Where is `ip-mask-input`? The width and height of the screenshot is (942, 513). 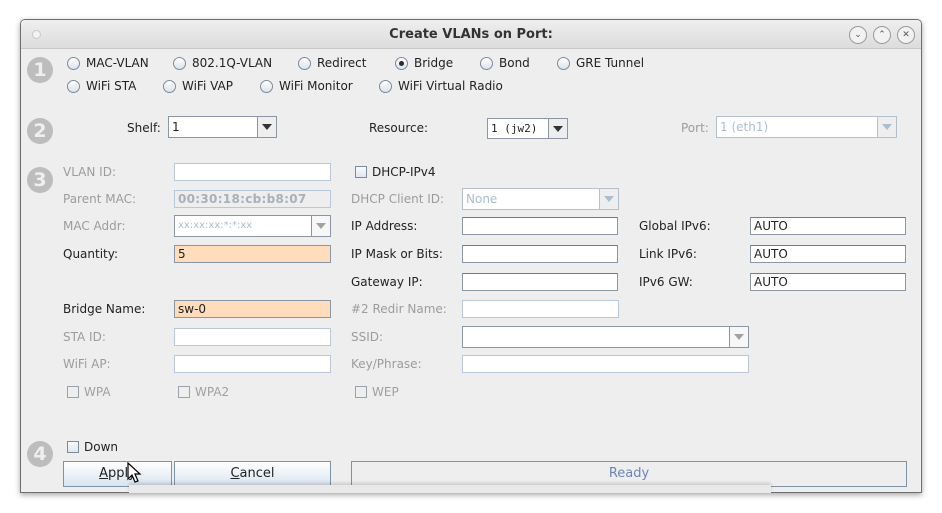
ip-mask-input is located at coordinates (540, 254).